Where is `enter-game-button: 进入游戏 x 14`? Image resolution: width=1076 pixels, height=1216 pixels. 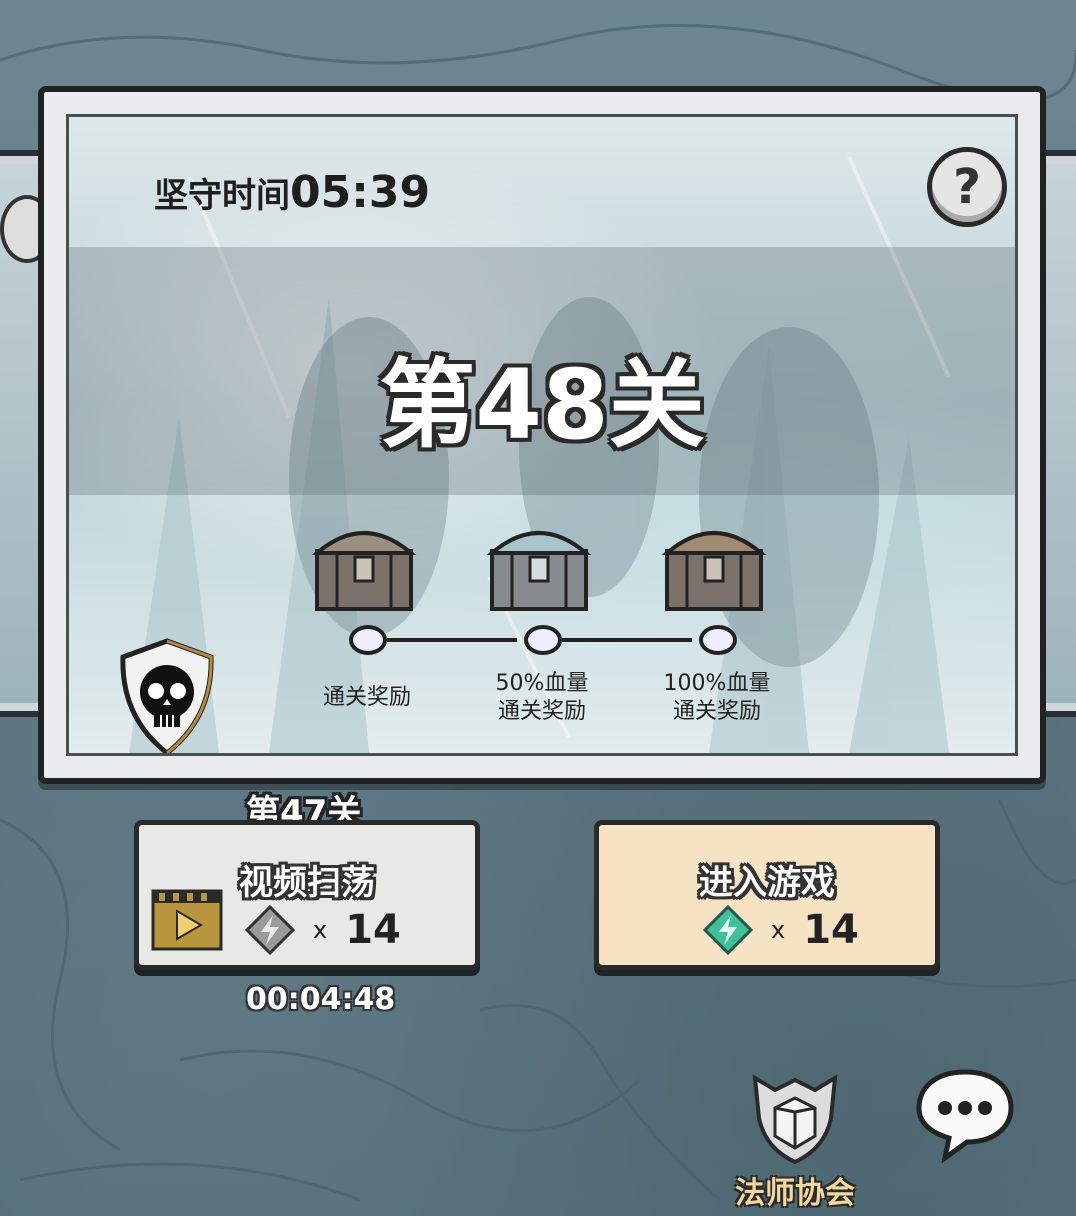 enter-game-button: 进入游戏 x 14 is located at coordinates (767, 895).